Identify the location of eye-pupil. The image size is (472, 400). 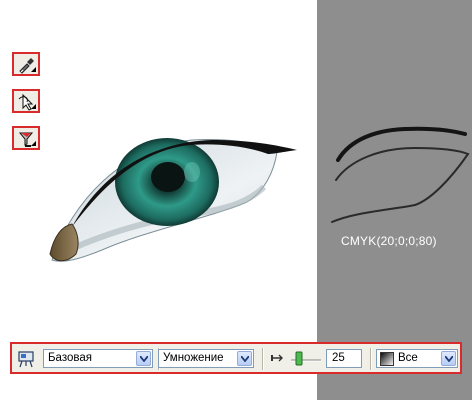
(168, 177).